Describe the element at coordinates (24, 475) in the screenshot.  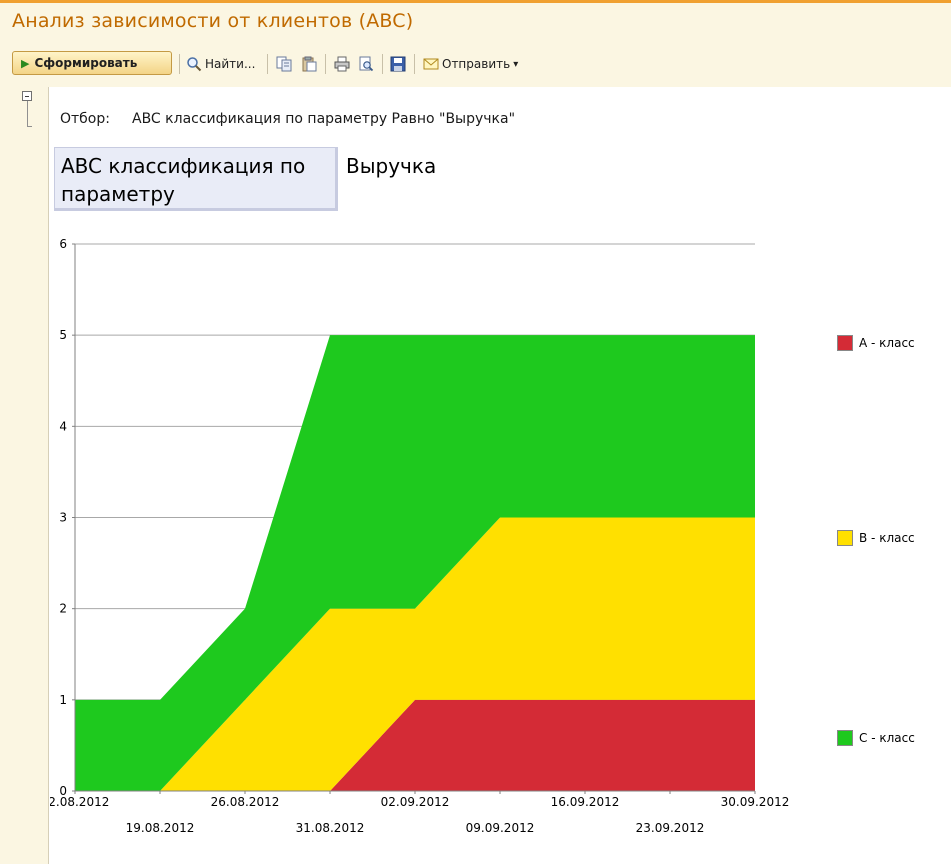
I see `group-gutter` at that location.